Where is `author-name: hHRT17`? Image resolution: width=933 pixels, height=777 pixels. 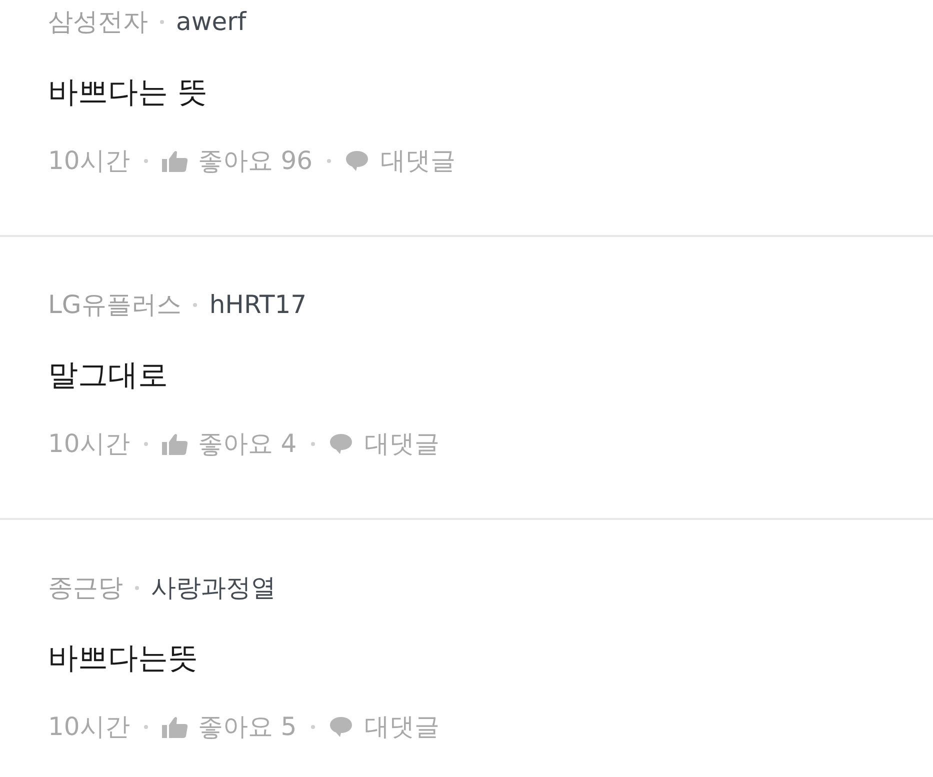
author-name: hHRT17 is located at coordinates (258, 305).